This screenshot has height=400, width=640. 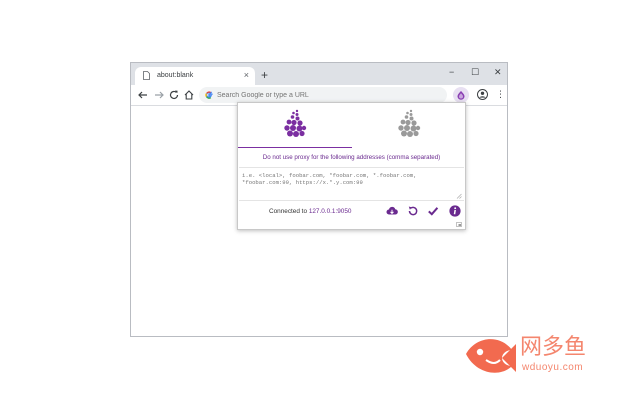 What do you see at coordinates (351, 184) in the screenshot?
I see `bypass-list-input` at bounding box center [351, 184].